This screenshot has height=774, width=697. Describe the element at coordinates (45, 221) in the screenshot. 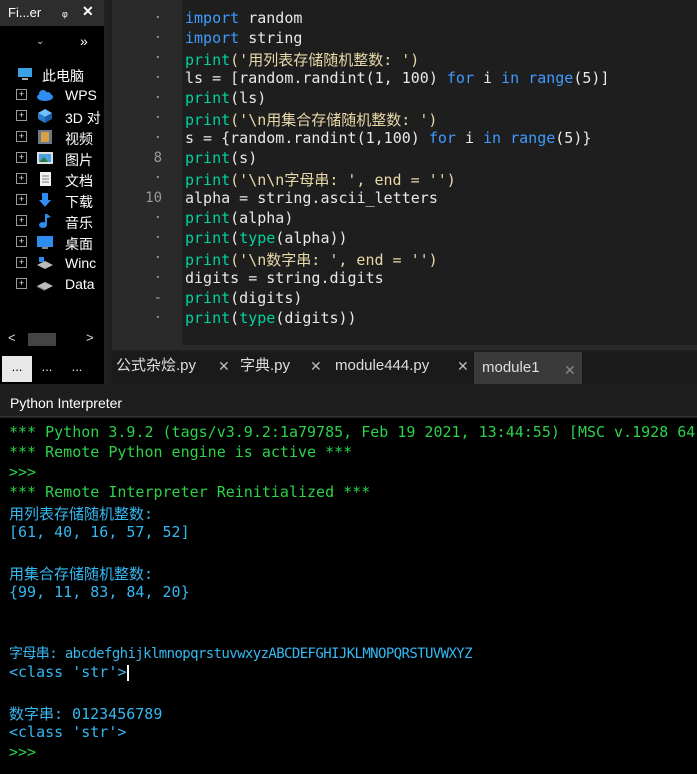

I see `music-icon` at that location.